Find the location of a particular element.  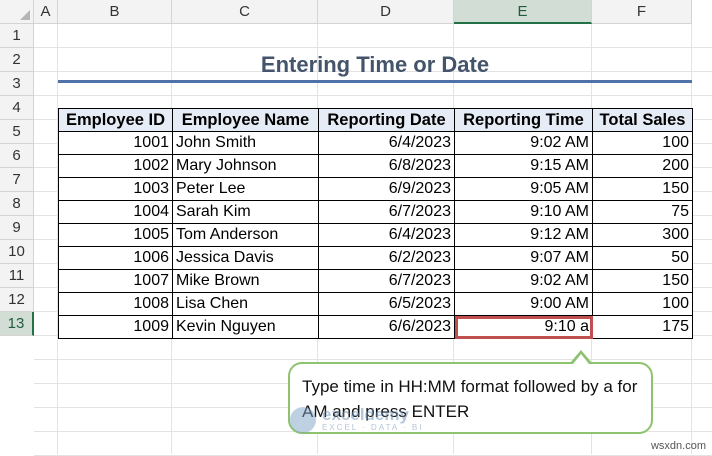

column-header-c: C is located at coordinates (245, 12).